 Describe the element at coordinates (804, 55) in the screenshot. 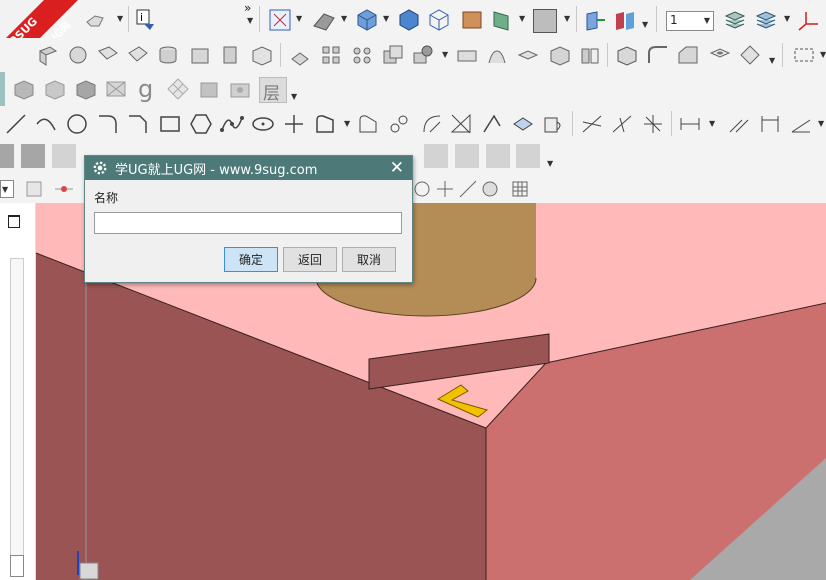

I see `sketch-plane-icon` at that location.